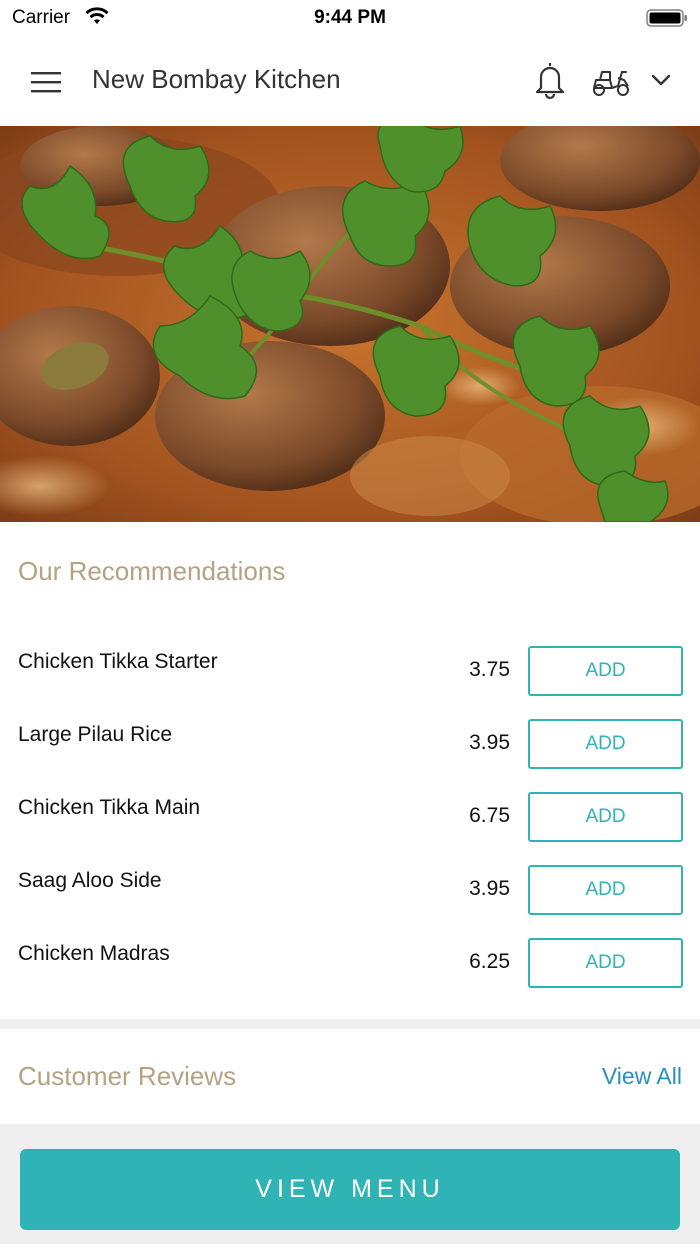 Image resolution: width=700 pixels, height=1244 pixels. I want to click on list-item: Chicken Tikka Main 6.75 ADD, so click(350, 818).